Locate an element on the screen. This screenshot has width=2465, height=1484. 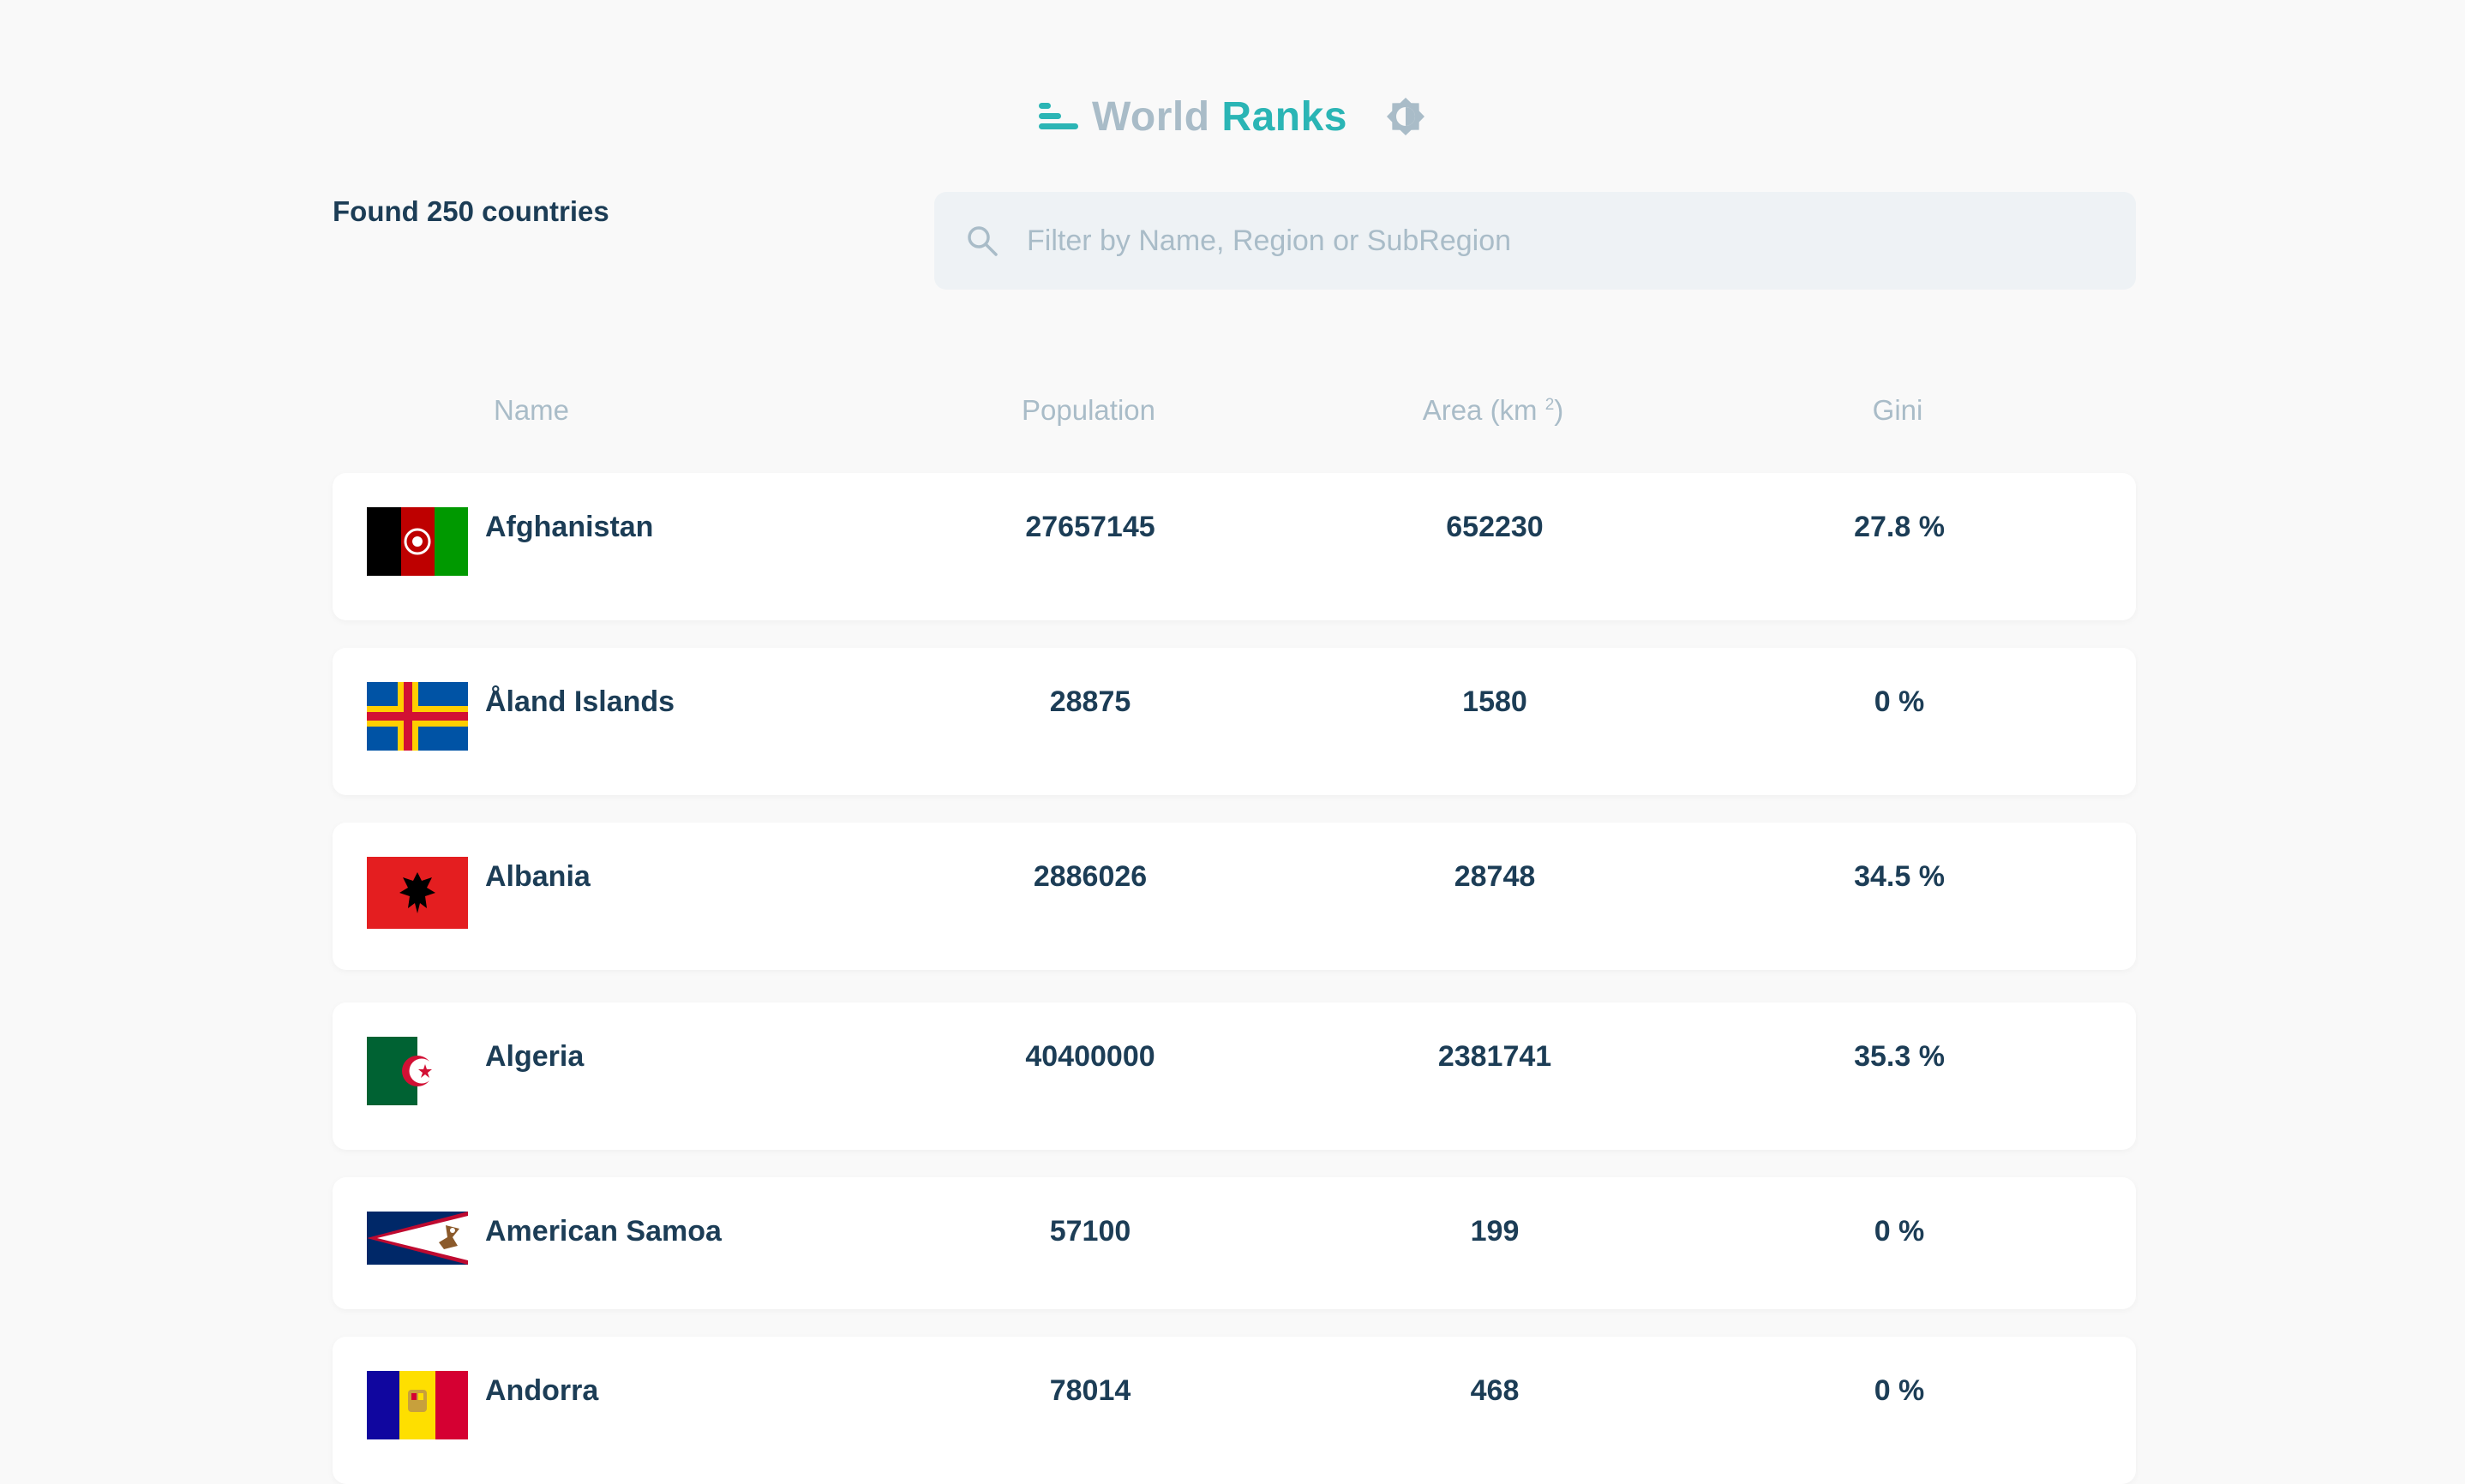
country-population: 57100 is located at coordinates (1090, 1231).